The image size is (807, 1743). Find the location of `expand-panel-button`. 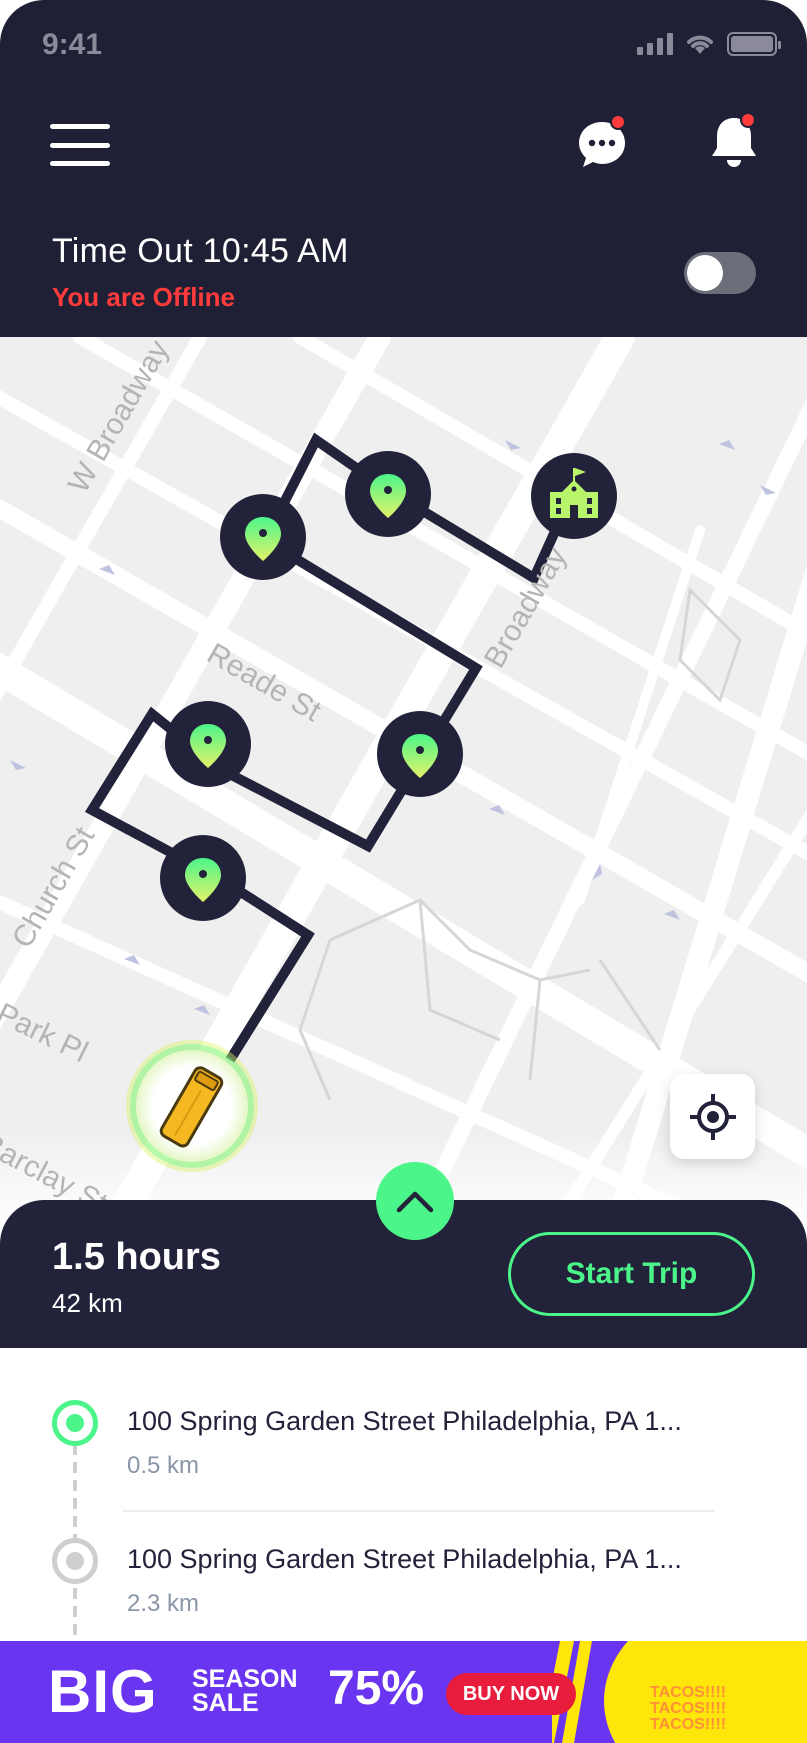

expand-panel-button is located at coordinates (415, 1201).